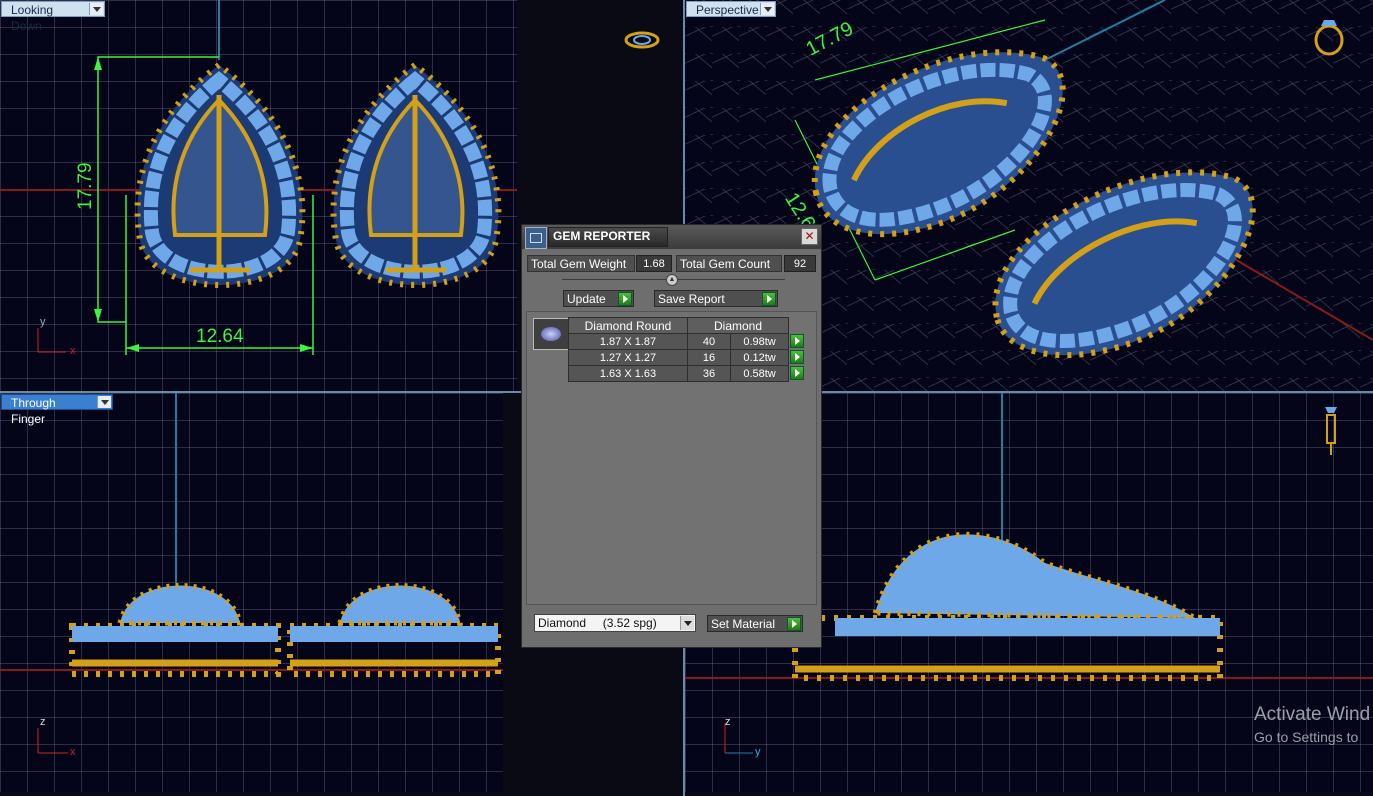 The height and width of the screenshot is (796, 1373). What do you see at coordinates (709, 357) in the screenshot?
I see `gem-count: 16` at bounding box center [709, 357].